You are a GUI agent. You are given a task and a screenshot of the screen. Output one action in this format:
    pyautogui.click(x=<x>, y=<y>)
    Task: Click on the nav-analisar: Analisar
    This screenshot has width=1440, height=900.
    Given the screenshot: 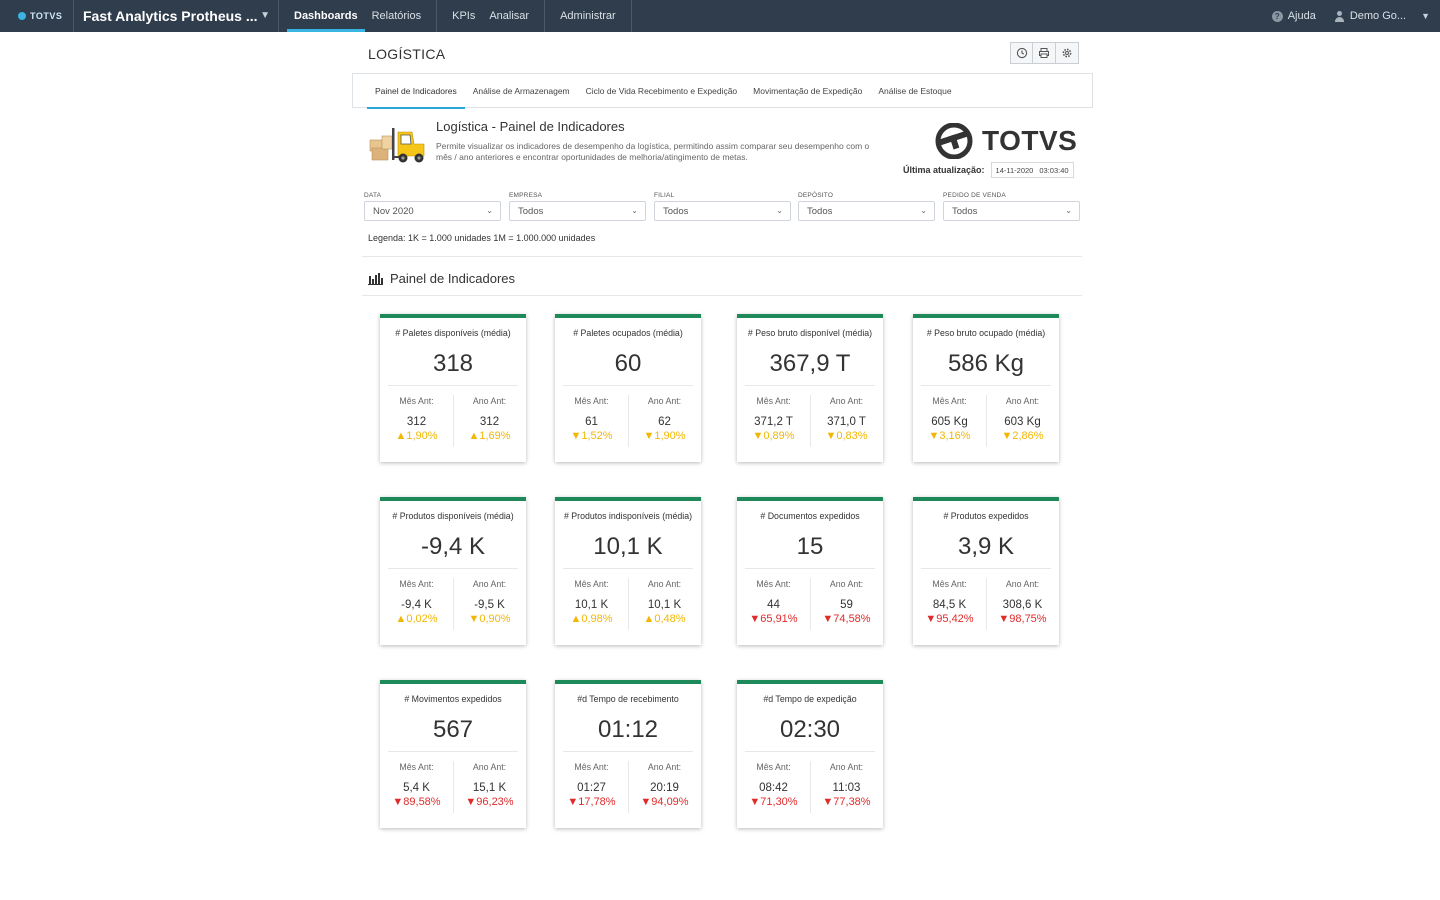 What is the action you would take?
    pyautogui.click(x=509, y=16)
    